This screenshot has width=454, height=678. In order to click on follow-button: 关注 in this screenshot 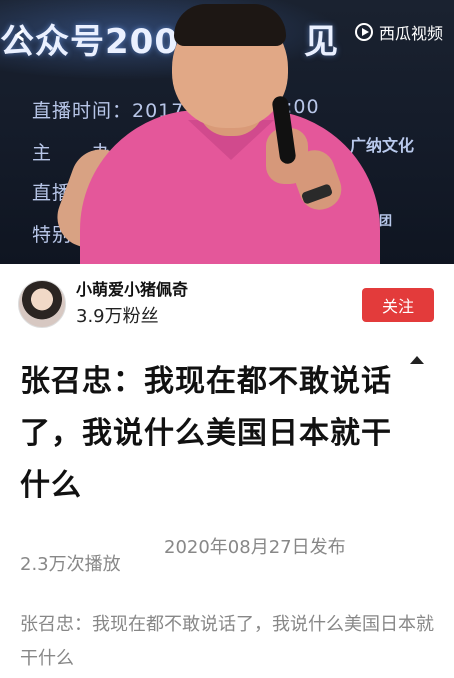, I will do `click(398, 305)`.